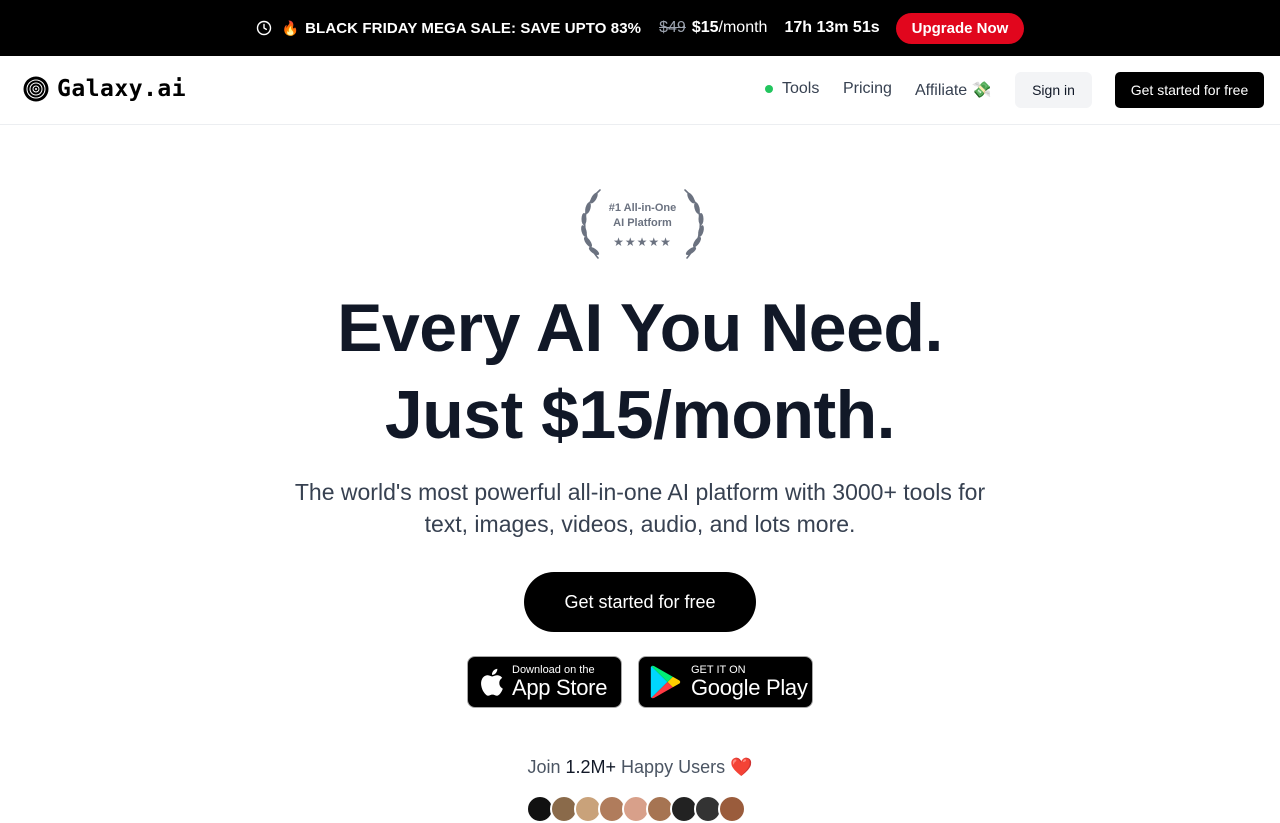  I want to click on nav-tools-label: Tools, so click(801, 88).